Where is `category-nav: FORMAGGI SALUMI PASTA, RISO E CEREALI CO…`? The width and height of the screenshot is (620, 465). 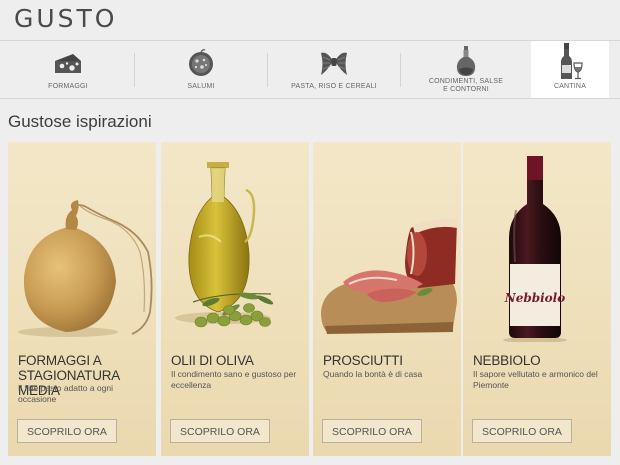
category-nav: FORMAGGI SALUMI PASTA, RISO E CEREALI CO… is located at coordinates (310, 69).